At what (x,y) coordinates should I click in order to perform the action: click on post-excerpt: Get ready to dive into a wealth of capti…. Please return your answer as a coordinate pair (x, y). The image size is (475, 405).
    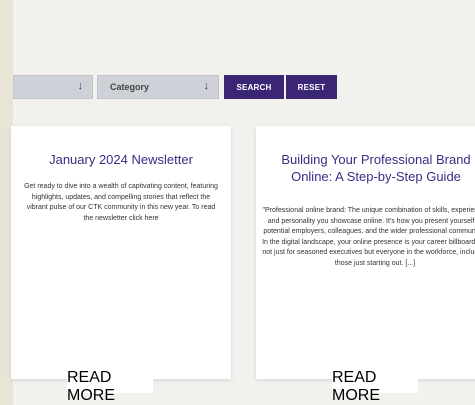
    Looking at the image, I should click on (121, 202).